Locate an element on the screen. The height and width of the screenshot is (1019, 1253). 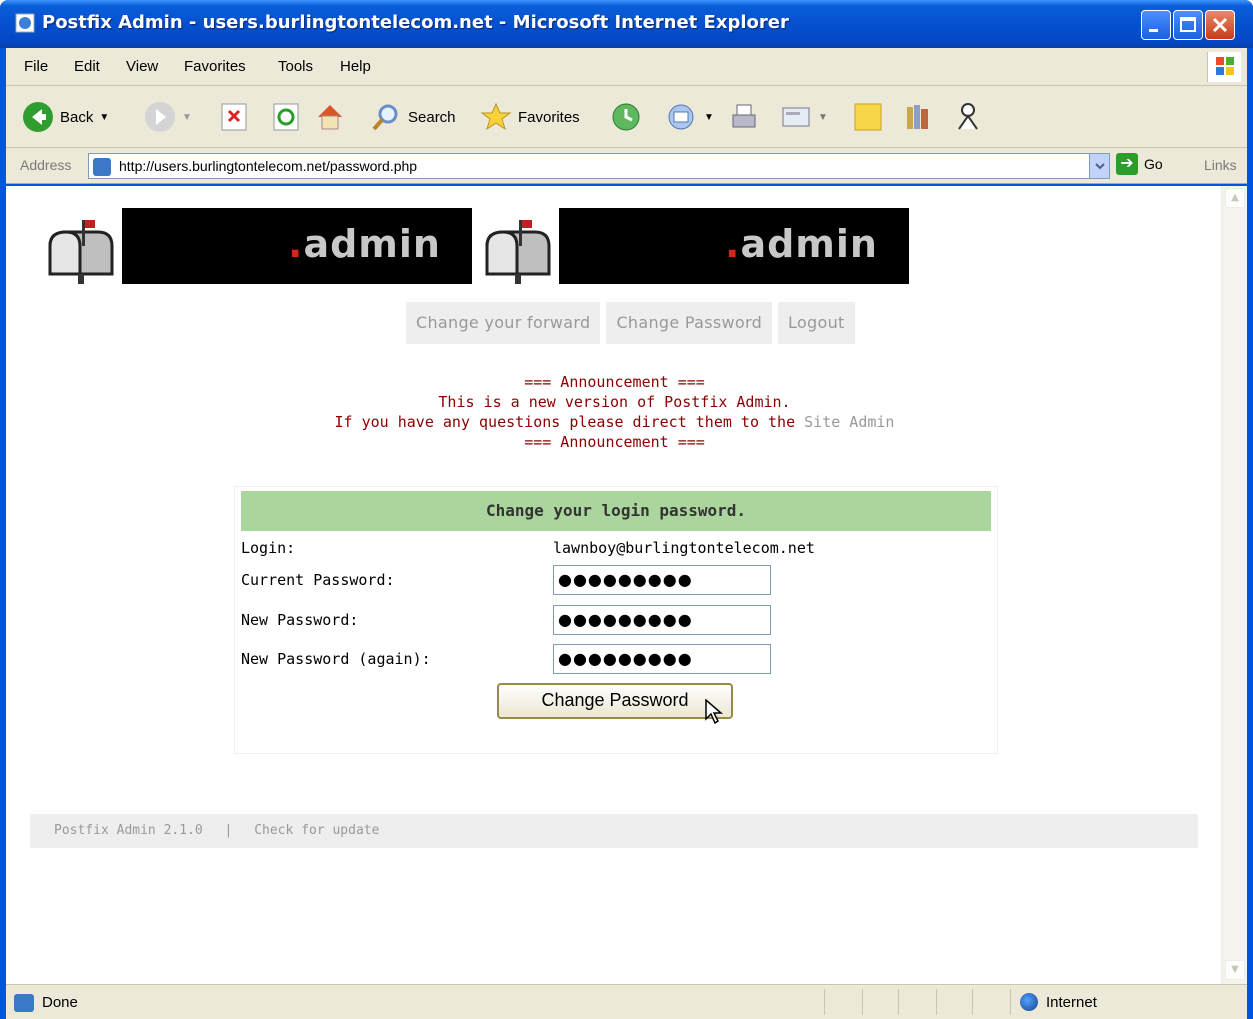
forward-arrow-icon is located at coordinates (160, 117).